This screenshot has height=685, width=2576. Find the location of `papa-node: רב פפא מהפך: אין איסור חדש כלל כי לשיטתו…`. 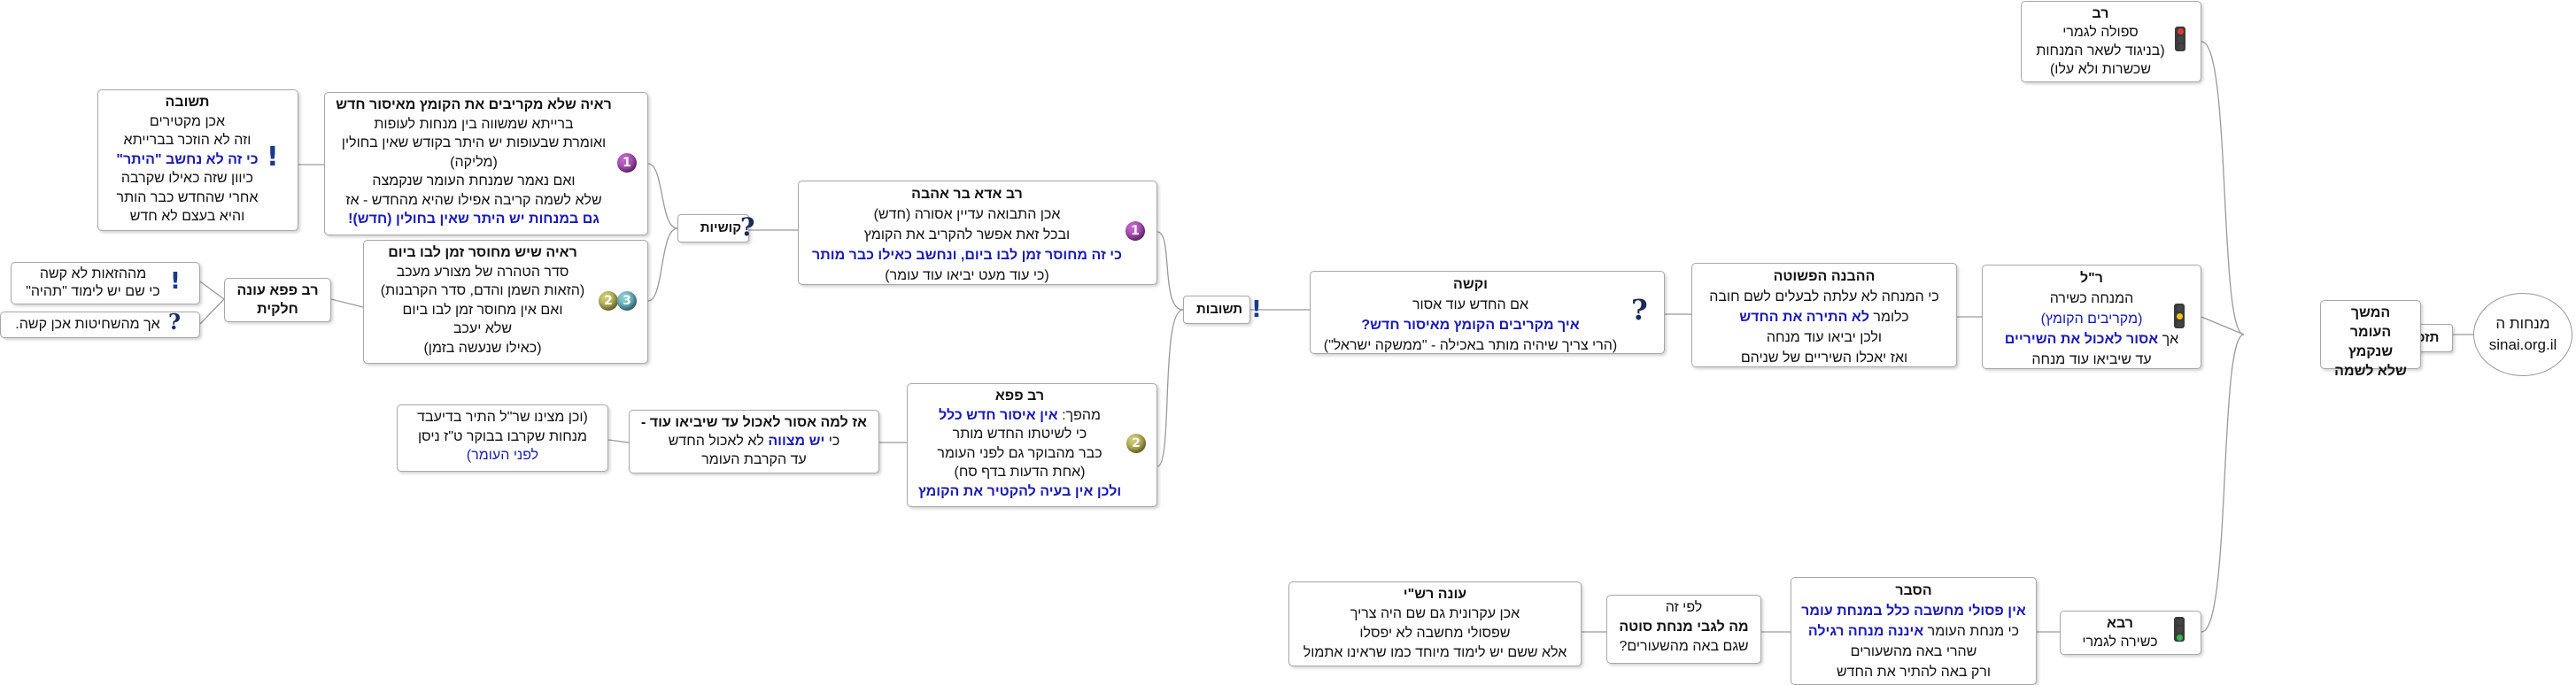

papa-node: רב פפא מהפך: אין איסור חדש כלל כי לשיטתו… is located at coordinates (1032, 445).